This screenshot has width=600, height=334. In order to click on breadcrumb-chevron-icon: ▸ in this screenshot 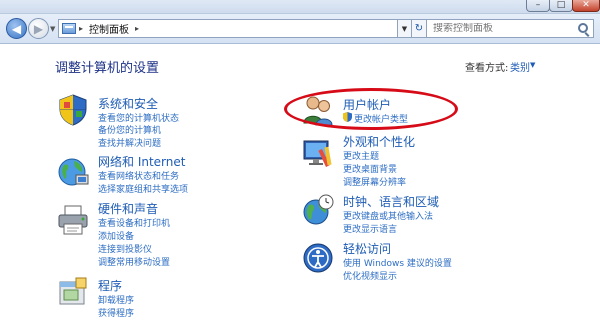, I will do `click(137, 28)`.